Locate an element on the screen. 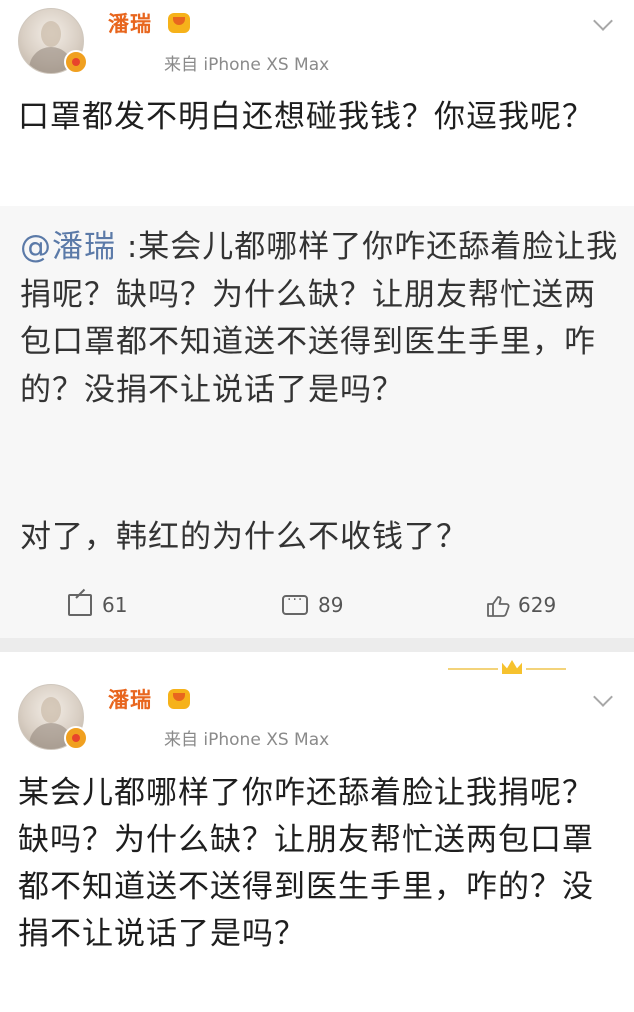 Image resolution: width=634 pixels, height=1012 pixels. quoted-post-extra-text: 对了，韩红的为什么不收钱了？ is located at coordinates (244, 537).